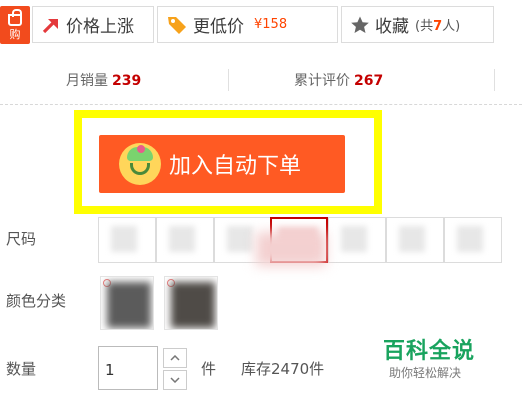  What do you see at coordinates (209, 369) in the screenshot?
I see `quantity-unit: 件` at bounding box center [209, 369].